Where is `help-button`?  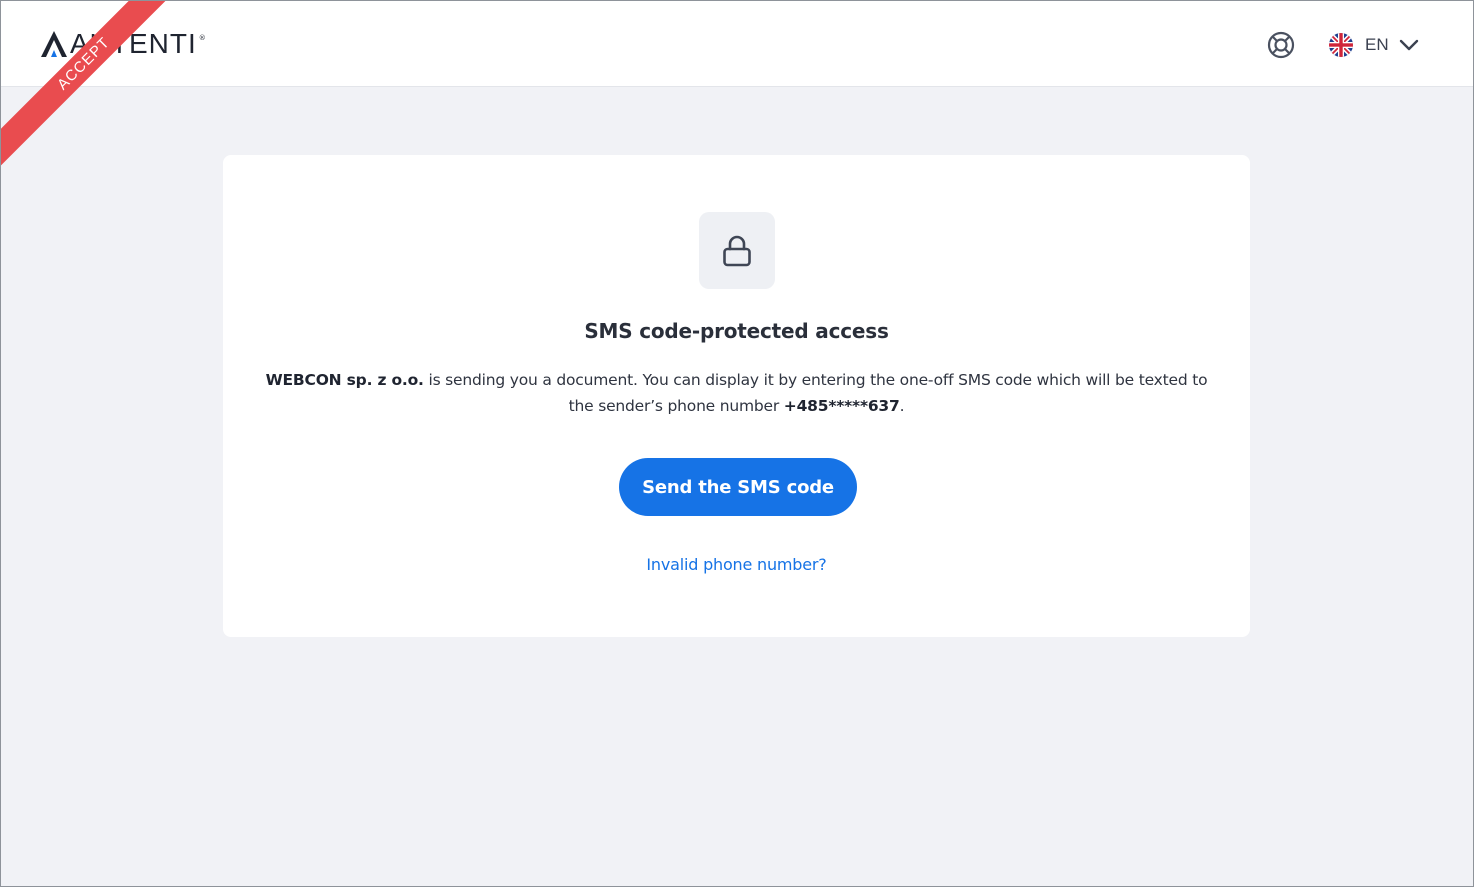 help-button is located at coordinates (1281, 45).